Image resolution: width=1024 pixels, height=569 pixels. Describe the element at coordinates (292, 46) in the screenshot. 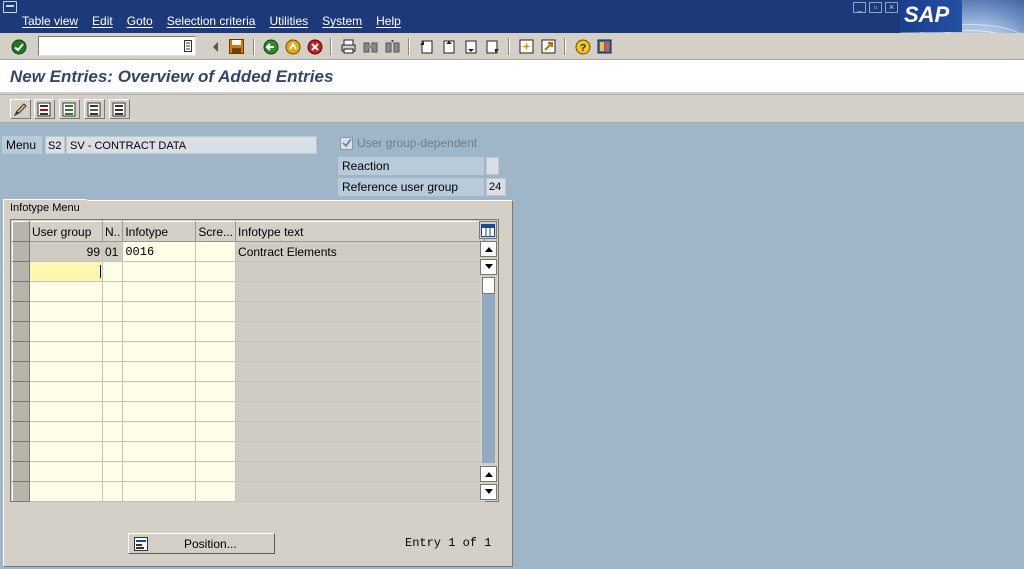

I see `exit-icon` at that location.